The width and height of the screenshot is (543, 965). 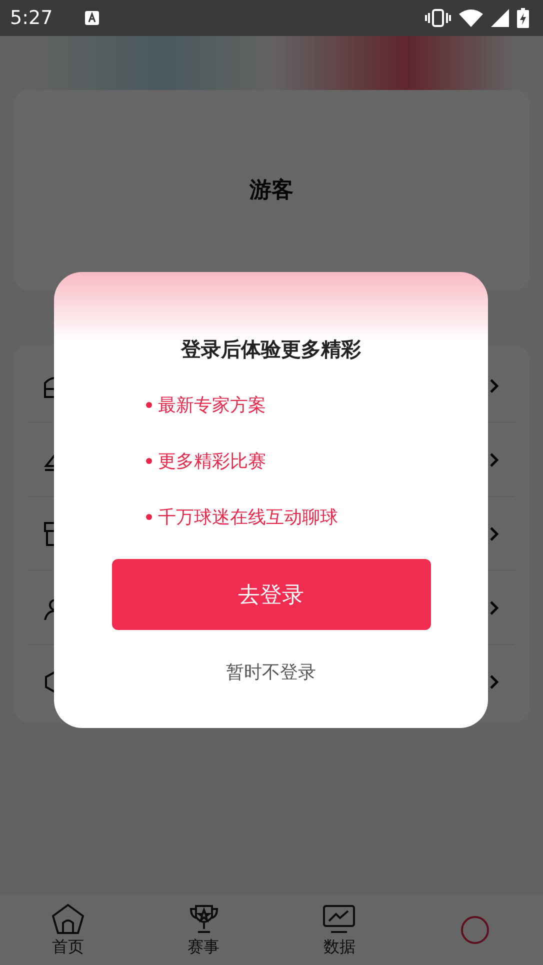 I want to click on tab: 数据, so click(x=340, y=930).